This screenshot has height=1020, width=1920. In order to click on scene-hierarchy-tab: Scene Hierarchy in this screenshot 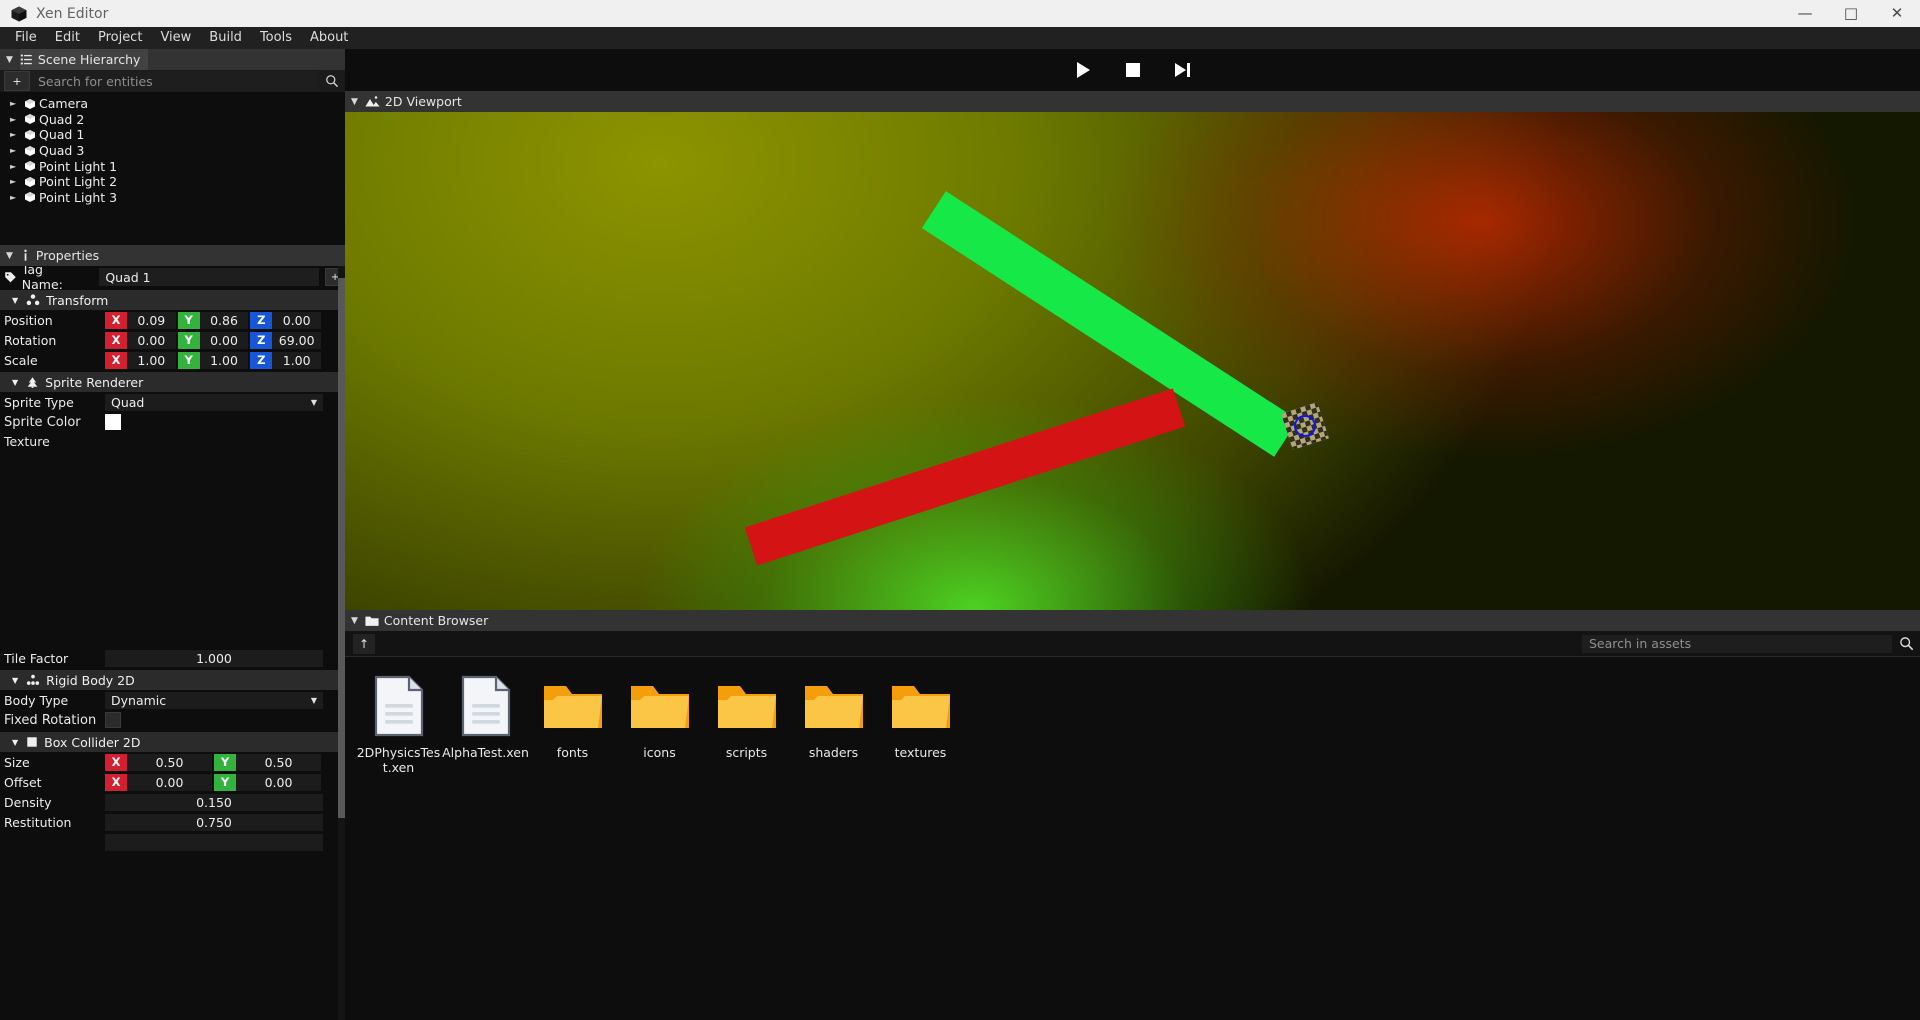, I will do `click(84, 59)`.